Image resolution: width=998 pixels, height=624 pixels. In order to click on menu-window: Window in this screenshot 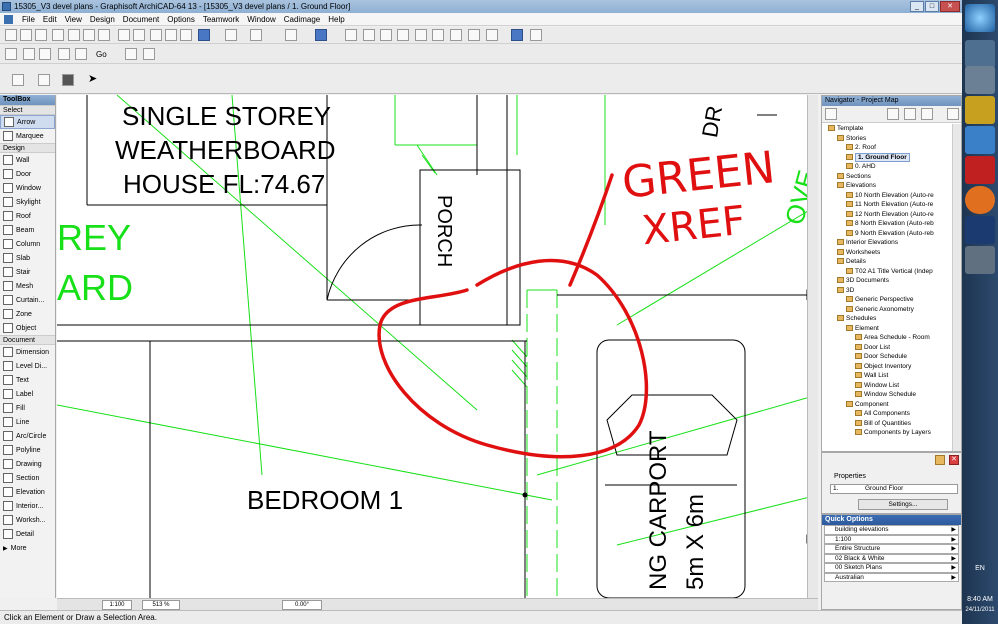, I will do `click(261, 19)`.